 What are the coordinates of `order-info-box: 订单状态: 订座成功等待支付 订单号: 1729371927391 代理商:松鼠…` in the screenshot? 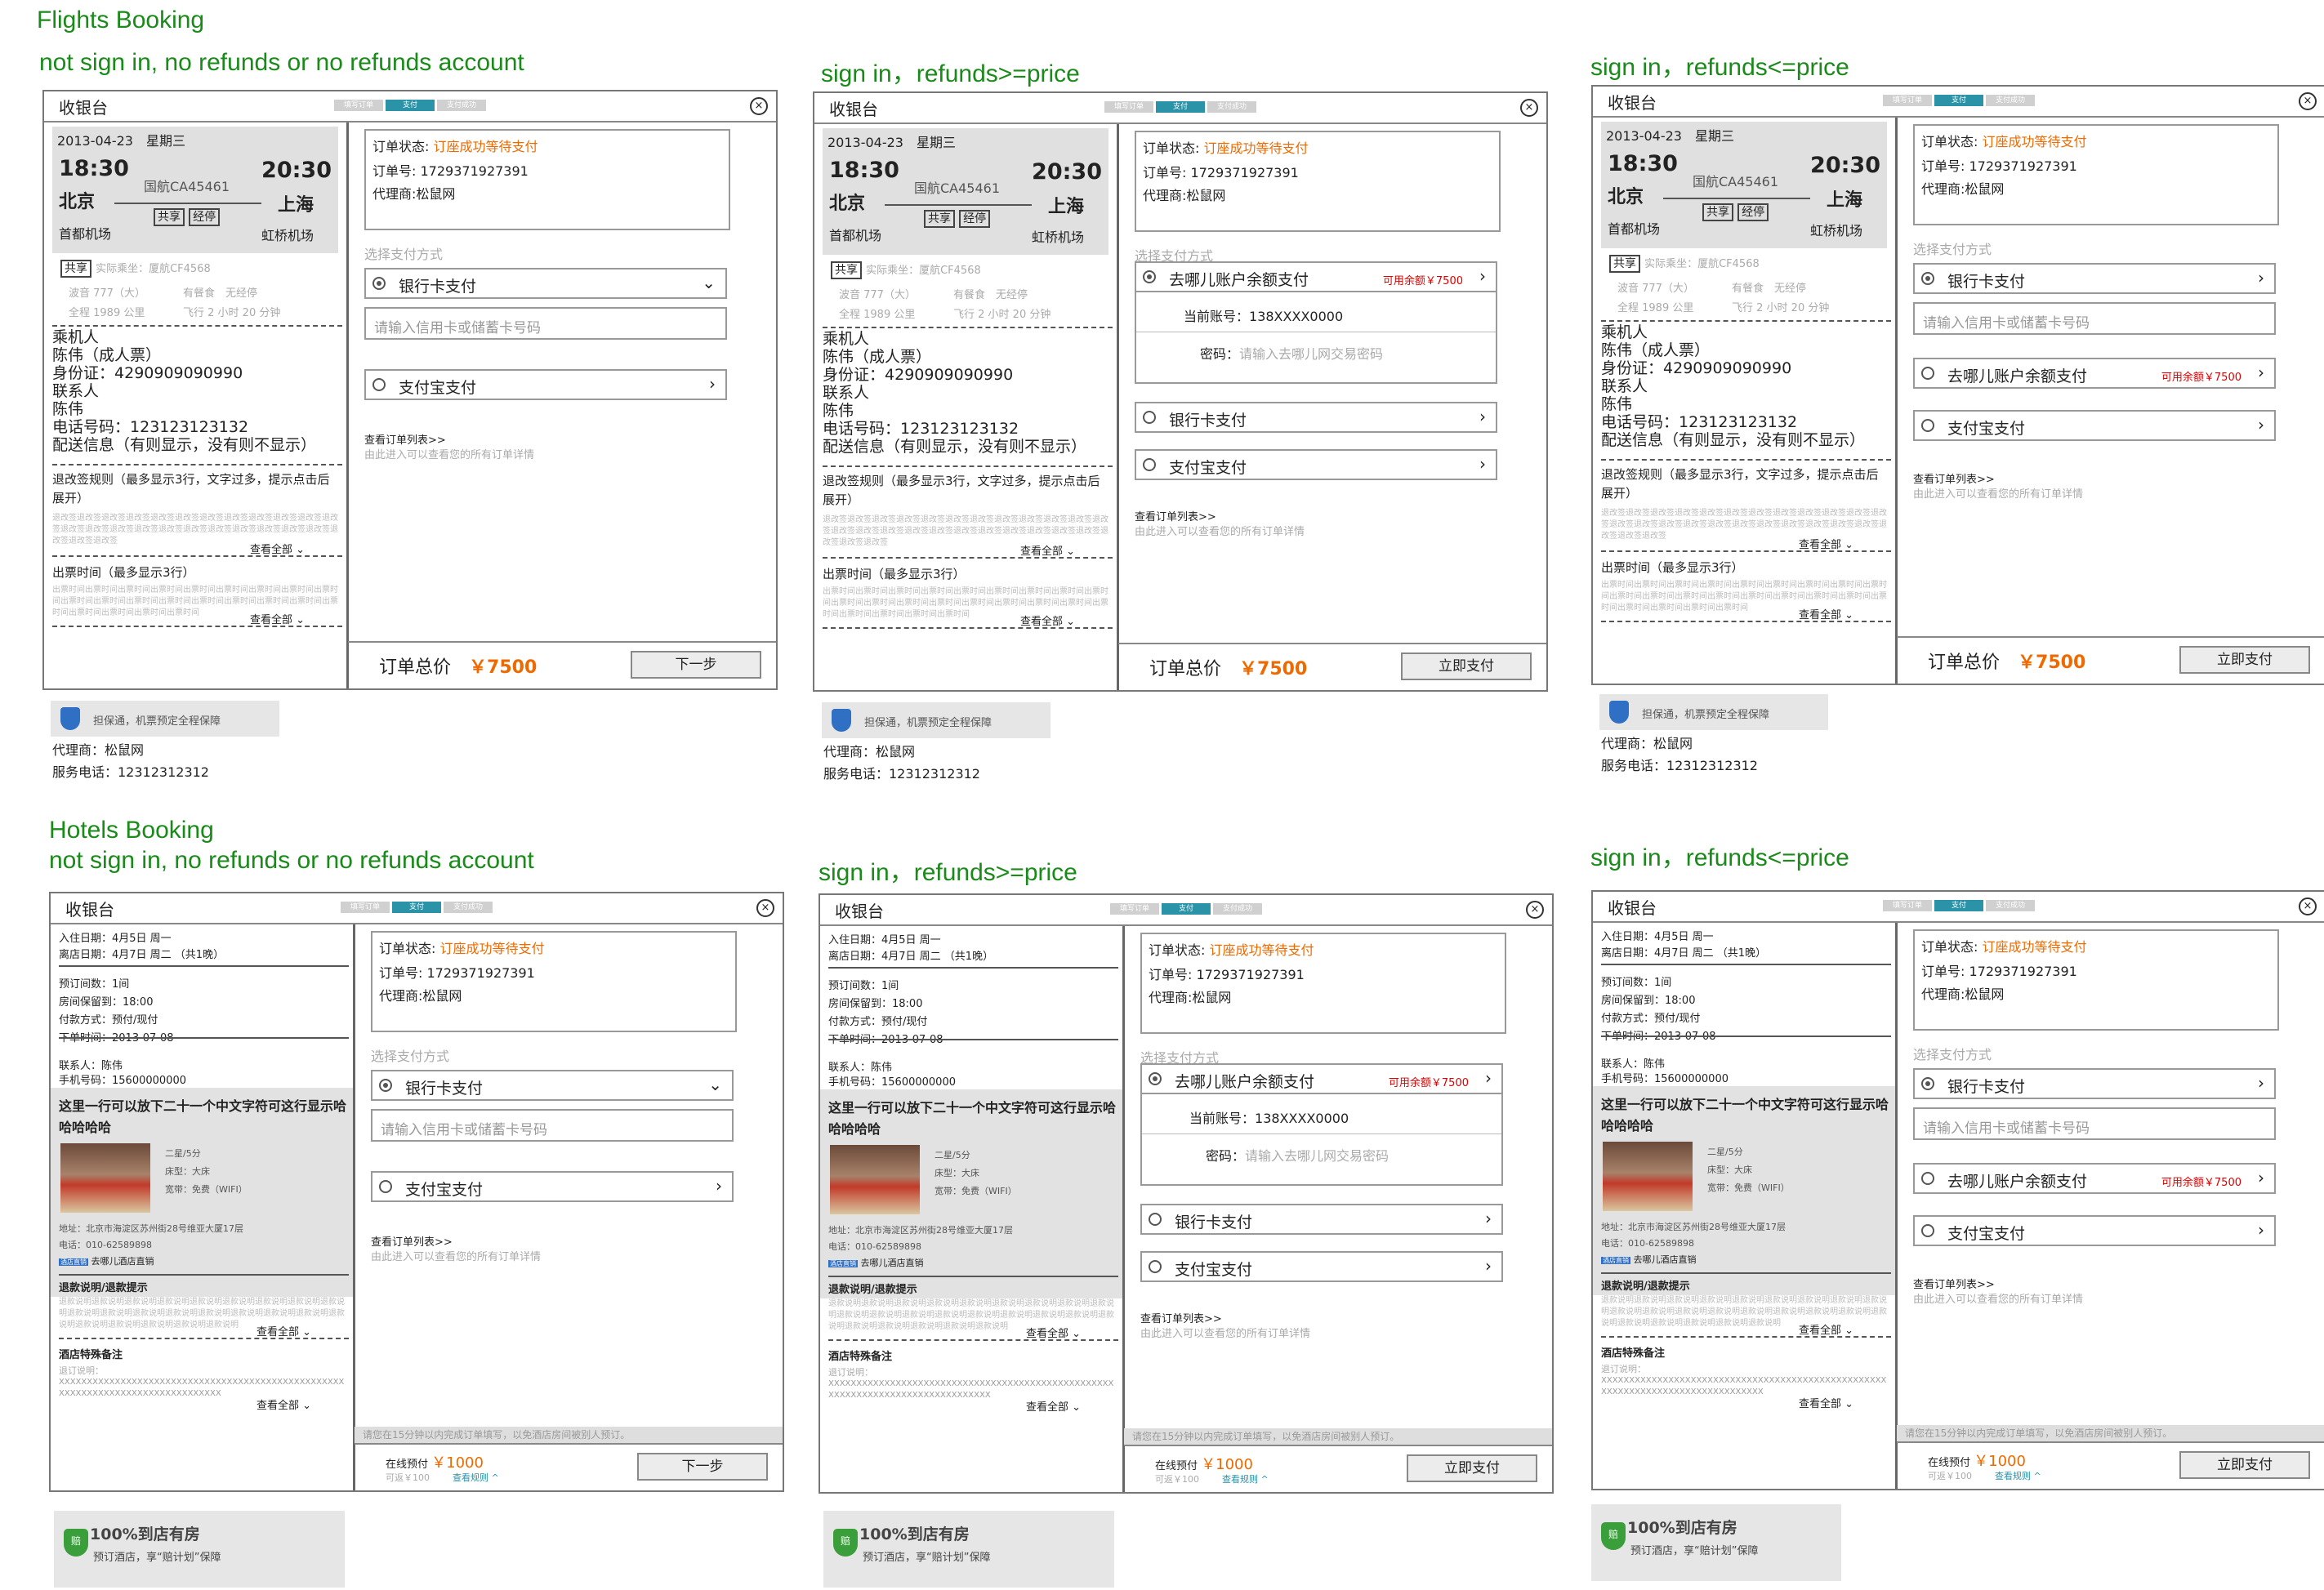 It's located at (2096, 980).